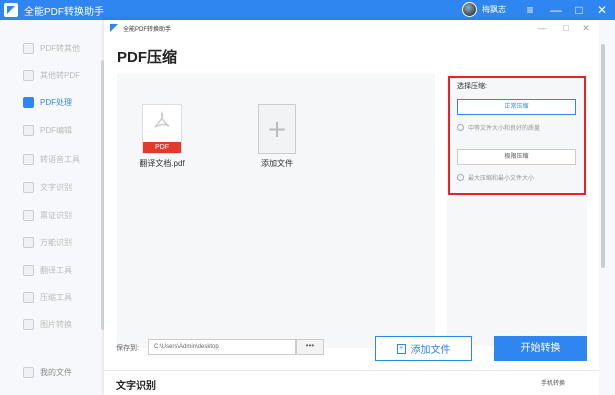 The image size is (615, 395). Describe the element at coordinates (530, 10) in the screenshot. I see `menu-icon: ≡` at that location.